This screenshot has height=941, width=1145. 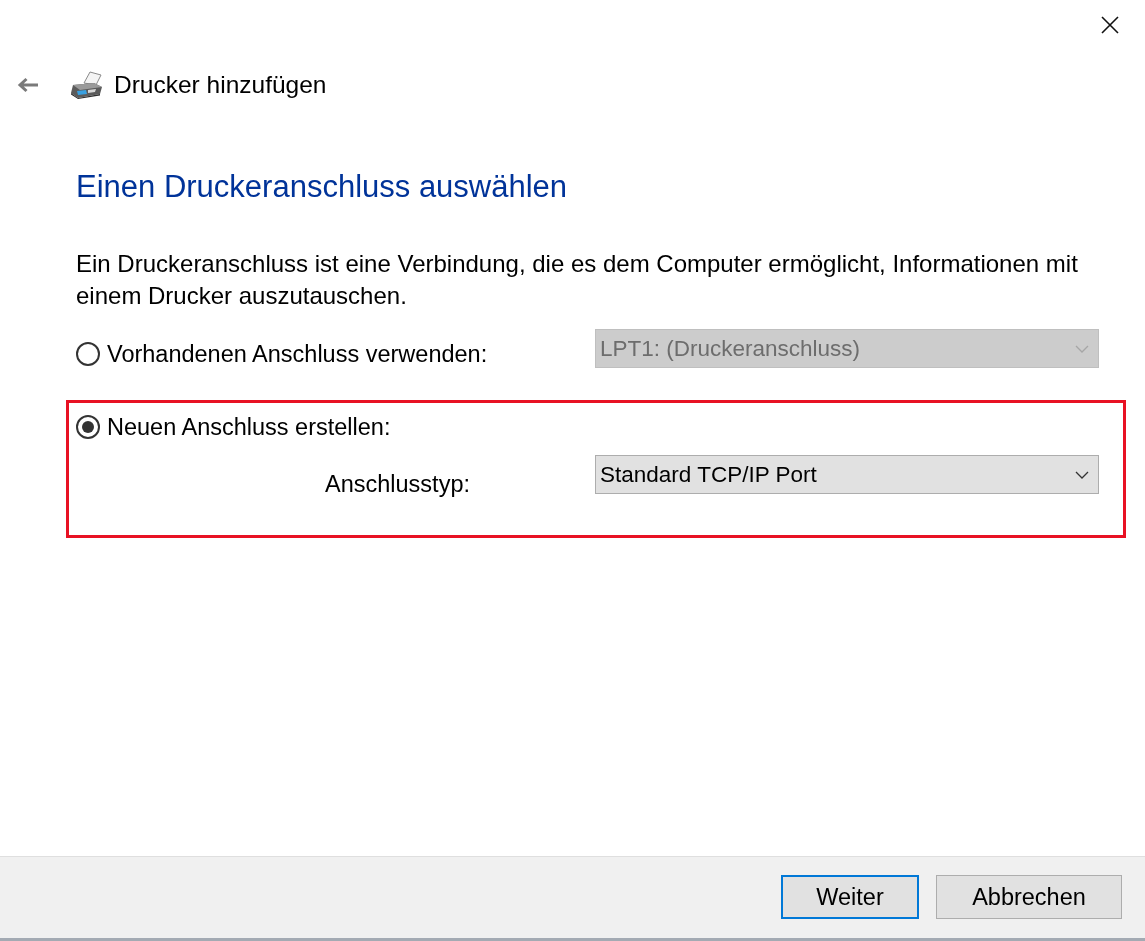 I want to click on printer-icon, so click(x=86, y=85).